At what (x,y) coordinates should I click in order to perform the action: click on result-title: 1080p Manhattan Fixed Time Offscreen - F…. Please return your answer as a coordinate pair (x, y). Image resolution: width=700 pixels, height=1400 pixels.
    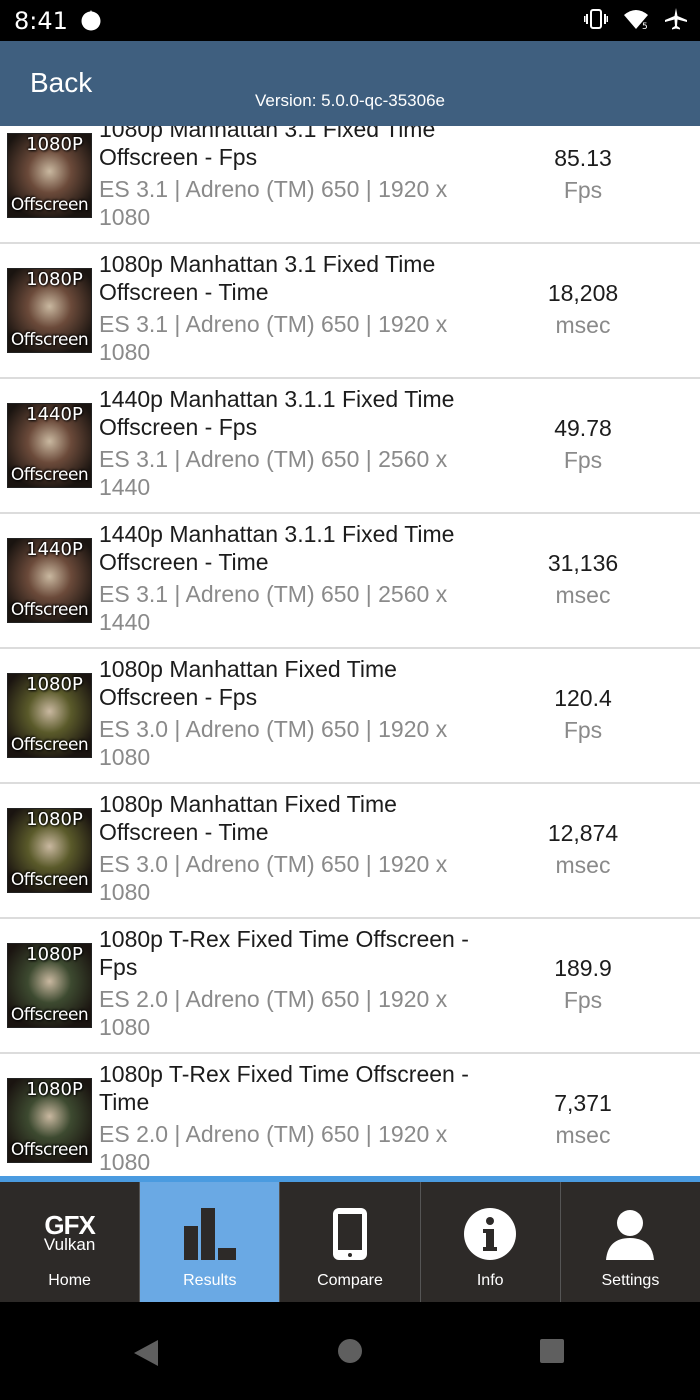
    Looking at the image, I should click on (248, 683).